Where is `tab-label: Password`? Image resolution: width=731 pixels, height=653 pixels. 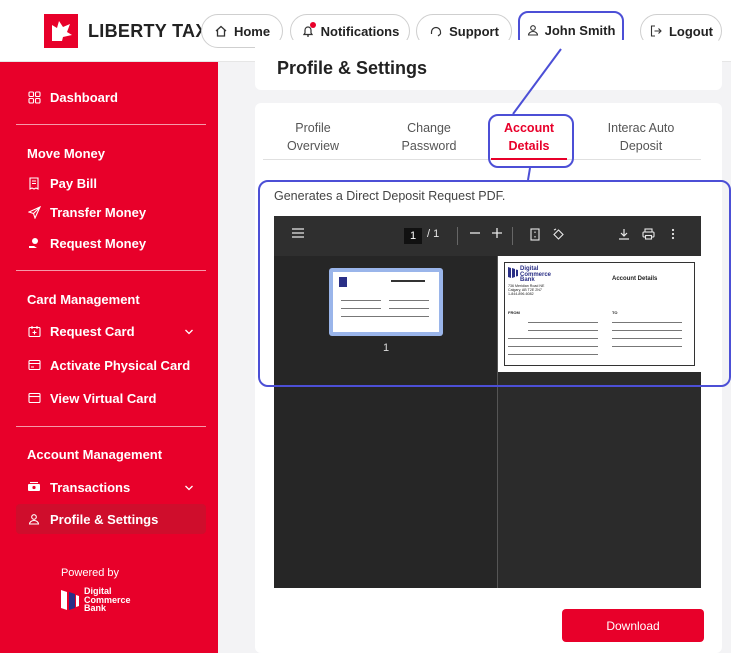 tab-label: Password is located at coordinates (429, 146).